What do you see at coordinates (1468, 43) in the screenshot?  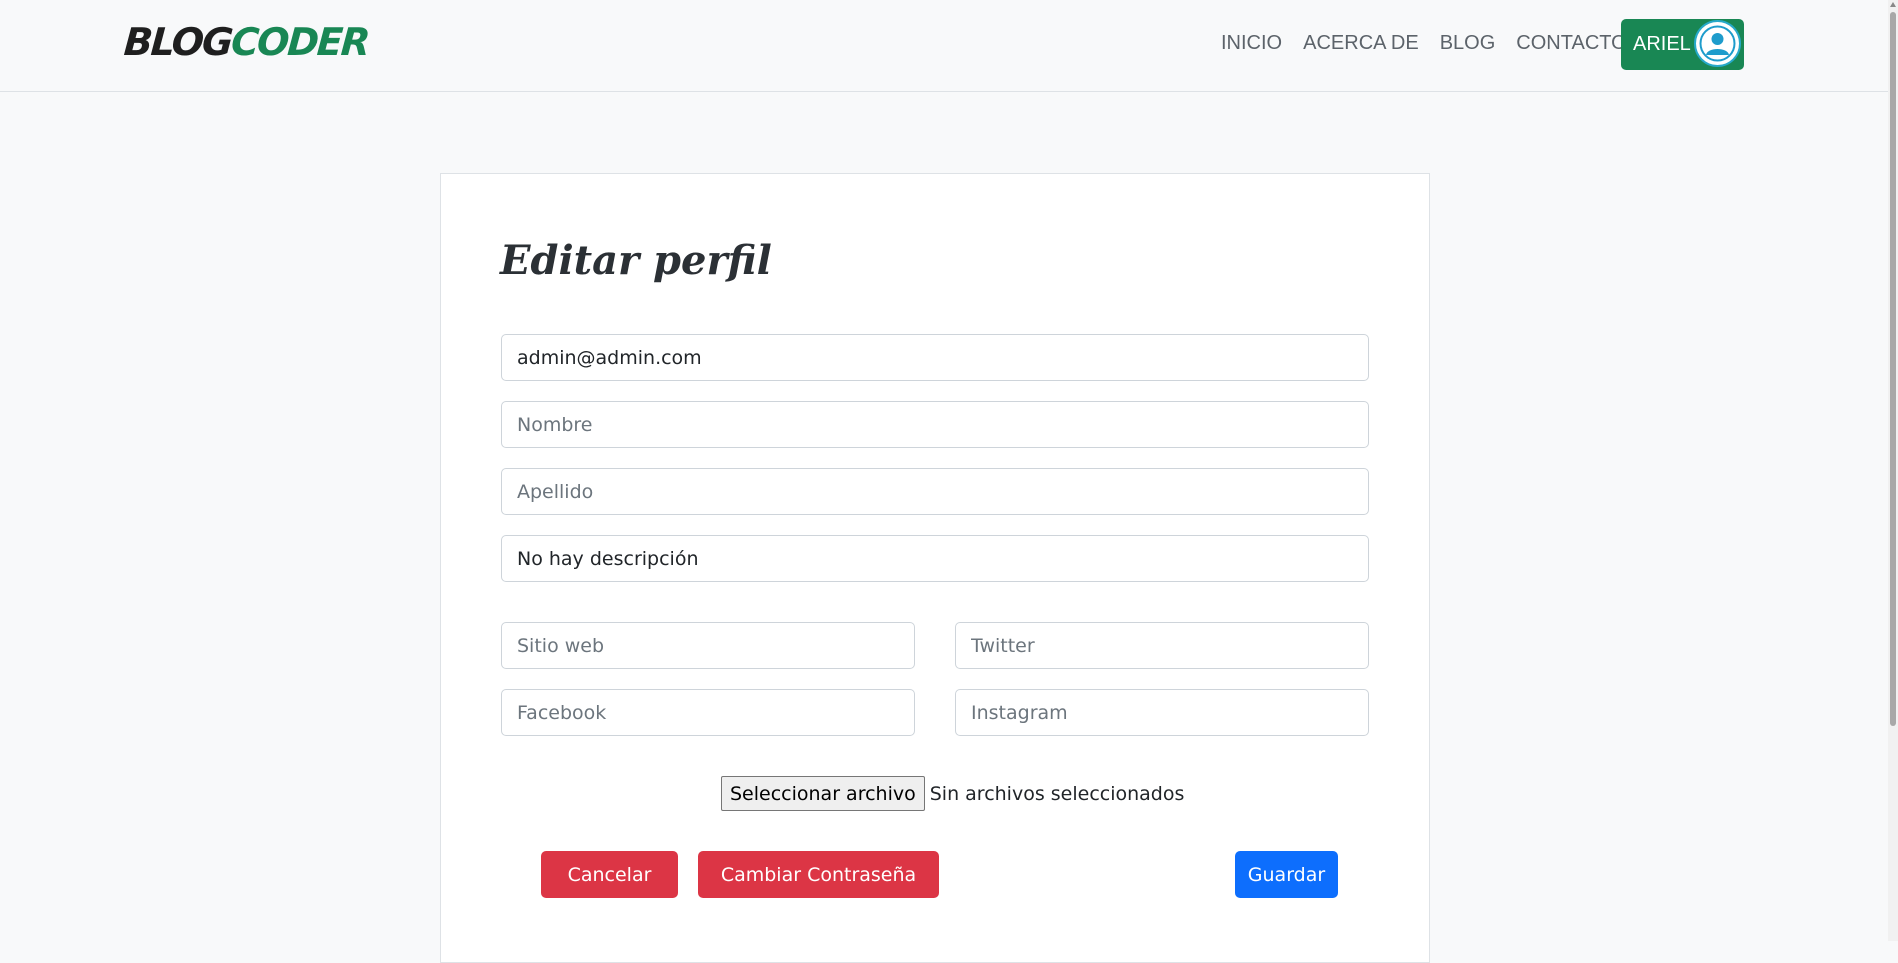 I see `nav-link-blog: BLOG` at bounding box center [1468, 43].